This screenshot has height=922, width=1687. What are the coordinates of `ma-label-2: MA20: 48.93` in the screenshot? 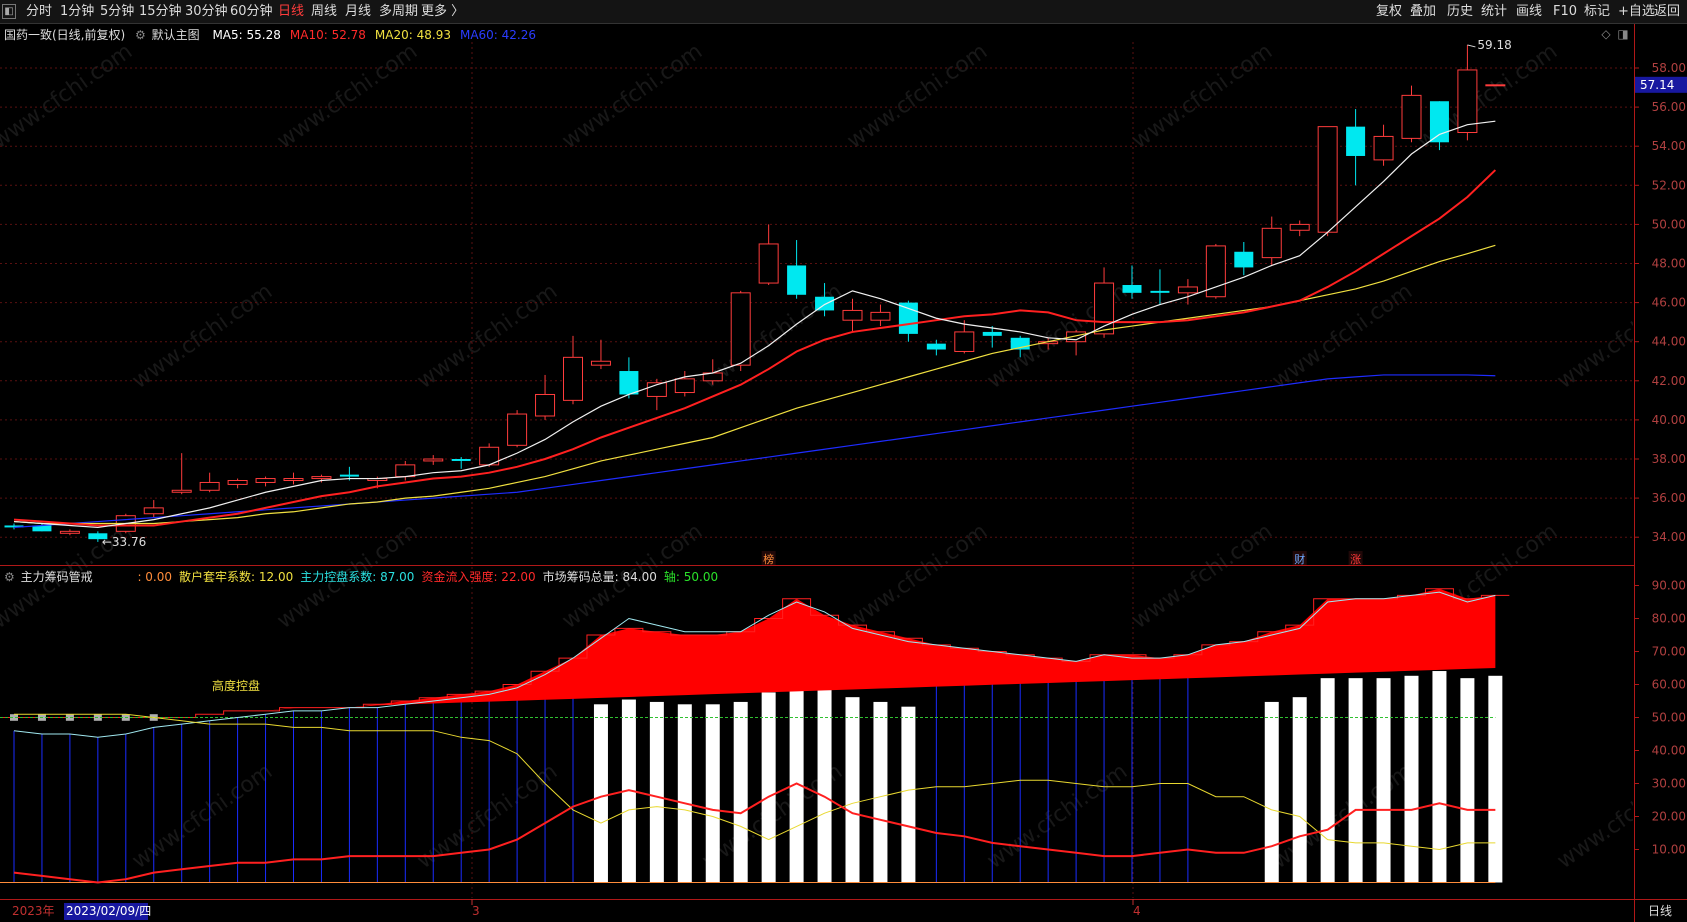 It's located at (412, 35).